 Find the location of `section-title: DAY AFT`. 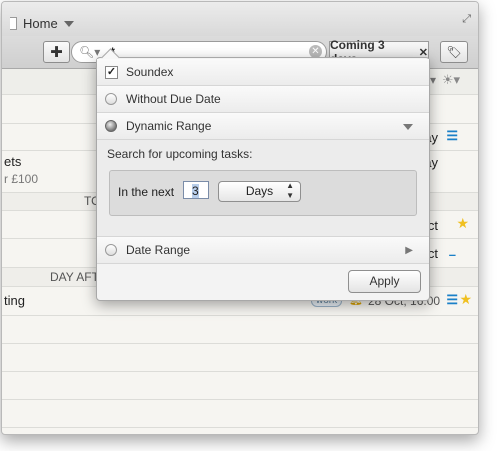

section-title: DAY AFT is located at coordinates (74, 277).